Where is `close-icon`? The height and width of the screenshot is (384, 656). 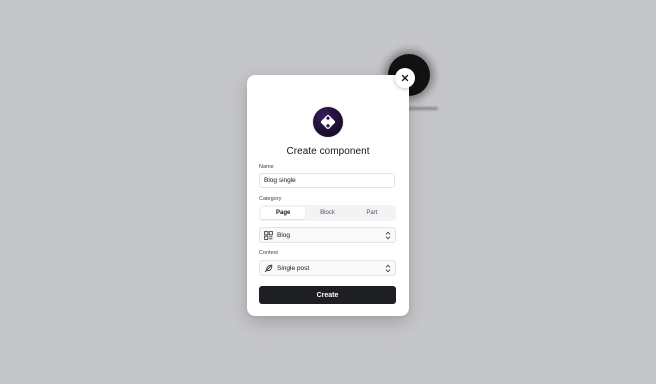 close-icon is located at coordinates (405, 78).